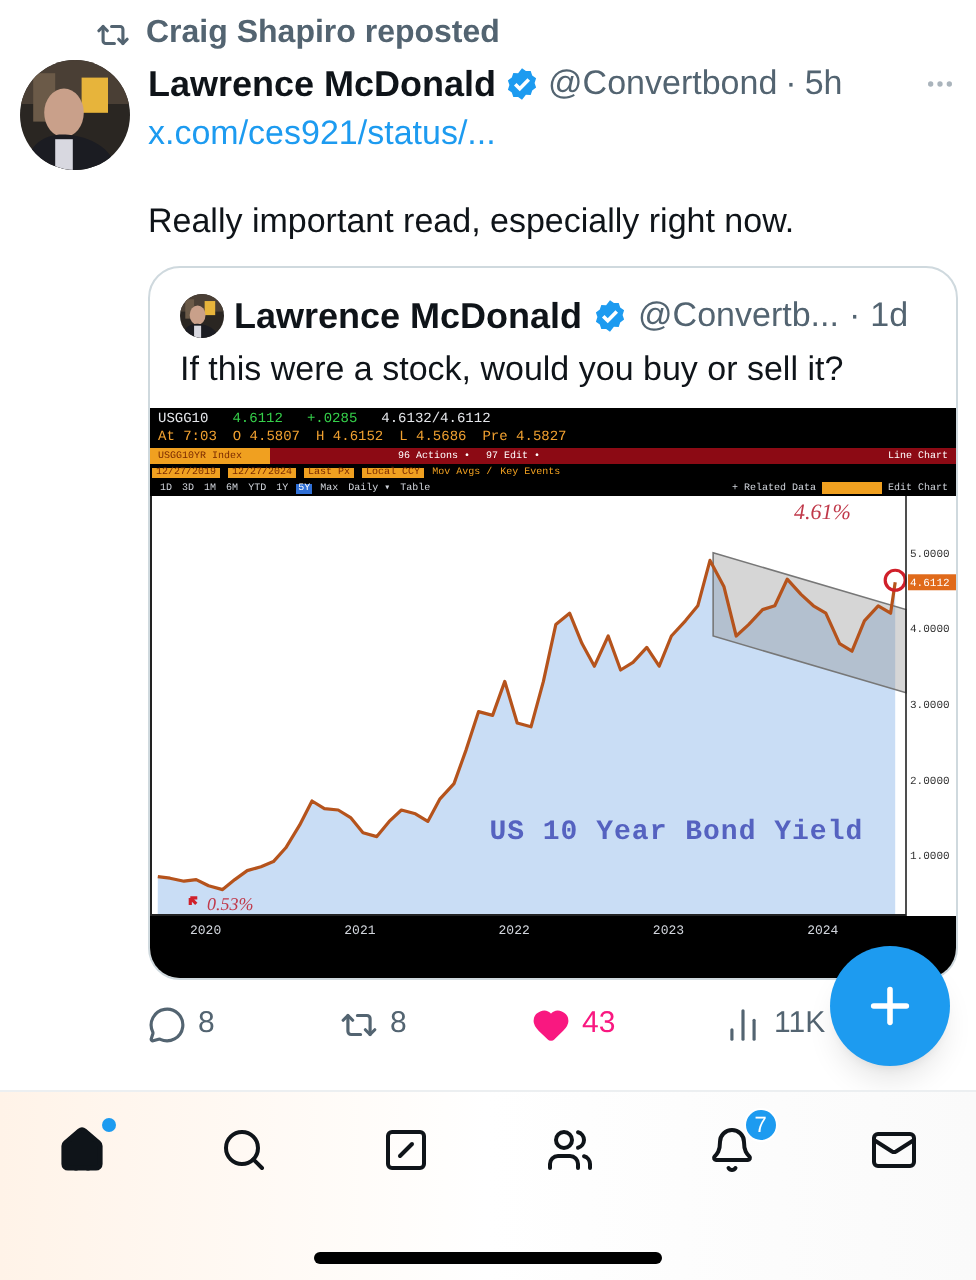 Image resolution: width=976 pixels, height=1280 pixels. Describe the element at coordinates (472, 222) in the screenshot. I see `post-text: Really important read, especially right now.` at that location.